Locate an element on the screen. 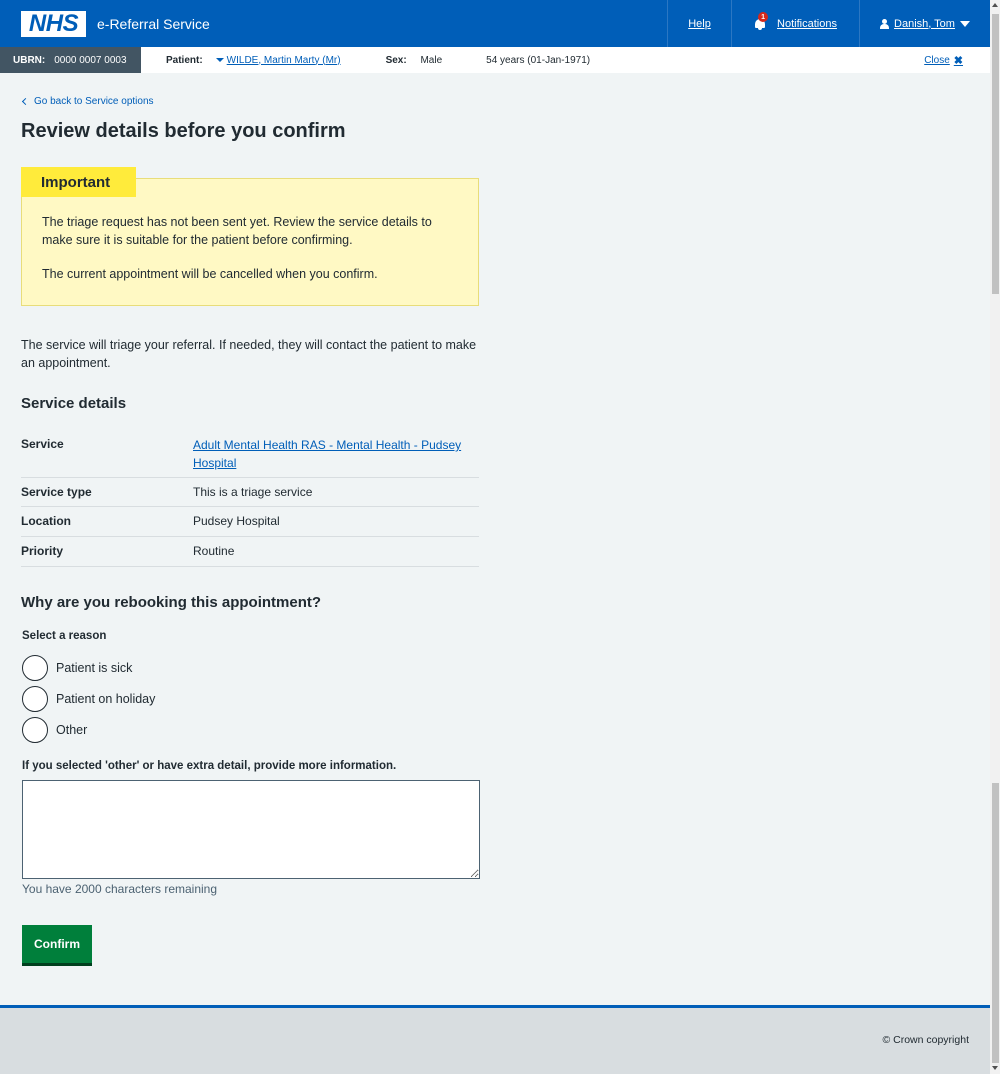  sex-value: Male is located at coordinates (431, 60).